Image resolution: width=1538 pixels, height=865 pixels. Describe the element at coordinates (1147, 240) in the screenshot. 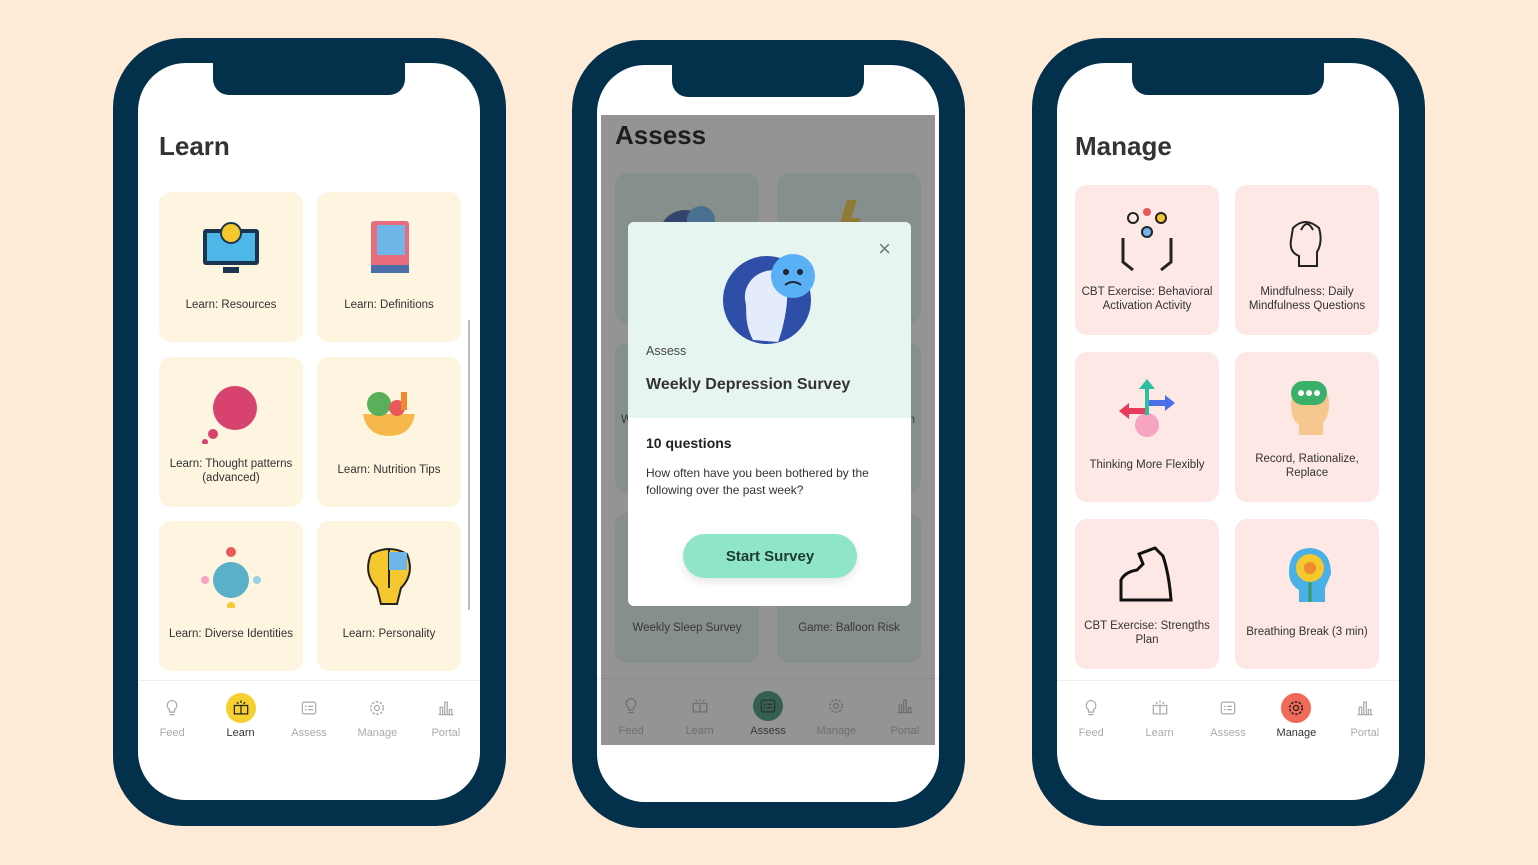

I see `juggling-hands-icon` at that location.